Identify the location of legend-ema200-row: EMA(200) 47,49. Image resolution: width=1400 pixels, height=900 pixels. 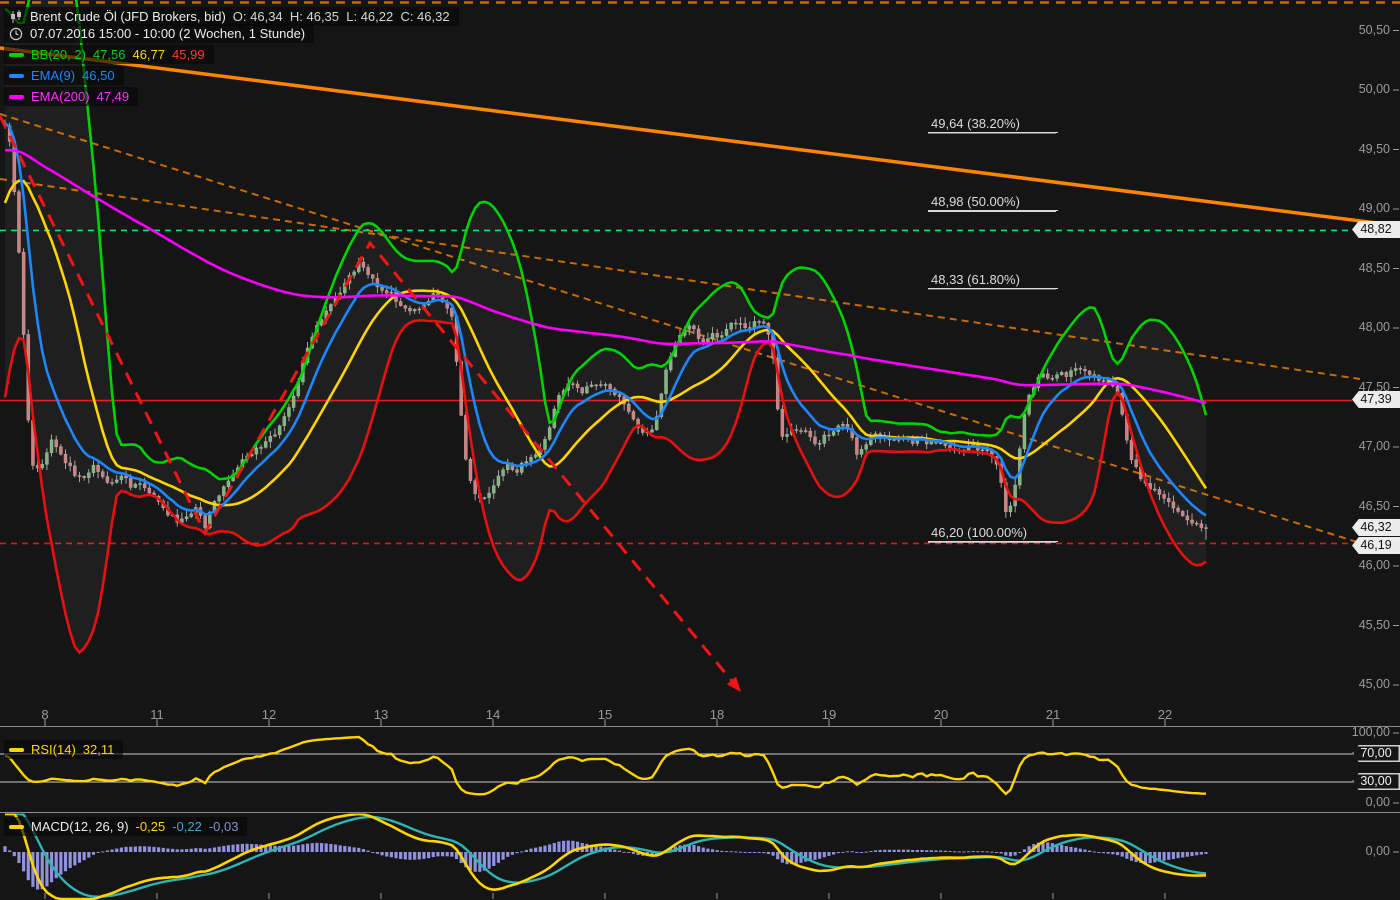
(71, 96).